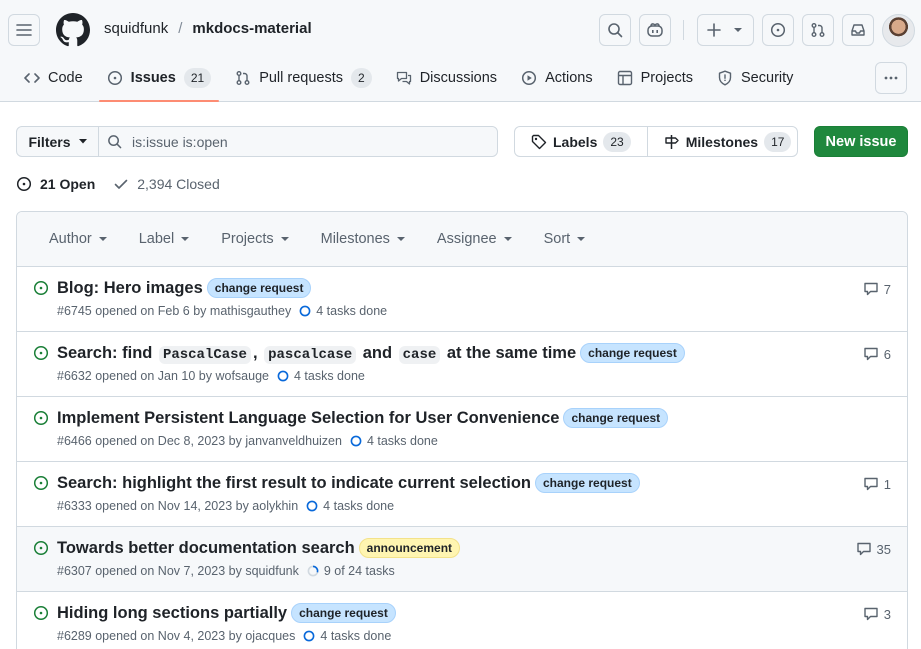 The image size is (921, 649). Describe the element at coordinates (887, 614) in the screenshot. I see `comment-count: 3` at that location.